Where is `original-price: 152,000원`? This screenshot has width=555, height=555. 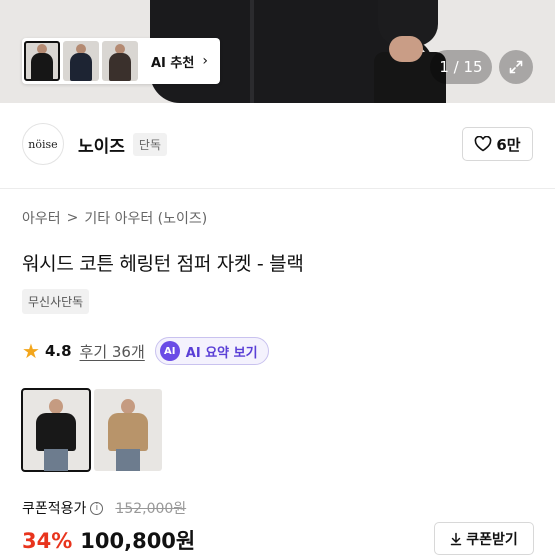 original-price: 152,000원 is located at coordinates (151, 509).